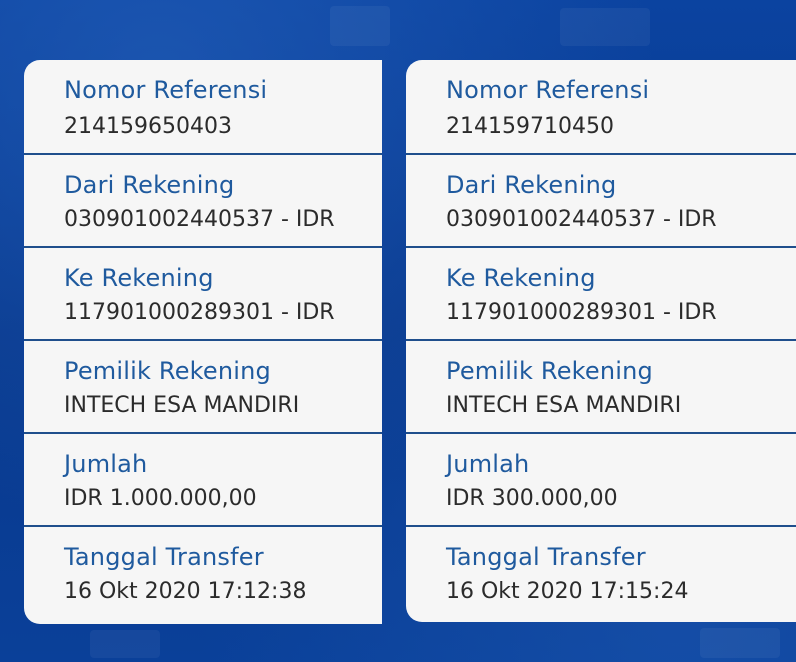  I want to click on field-amount: Jumlah IDR 300.000,00, so click(601, 478).